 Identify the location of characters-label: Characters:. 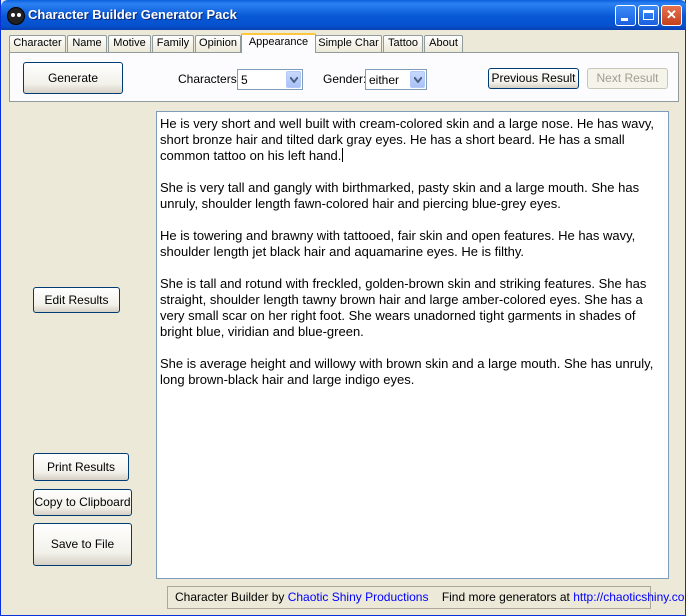
(209, 79).